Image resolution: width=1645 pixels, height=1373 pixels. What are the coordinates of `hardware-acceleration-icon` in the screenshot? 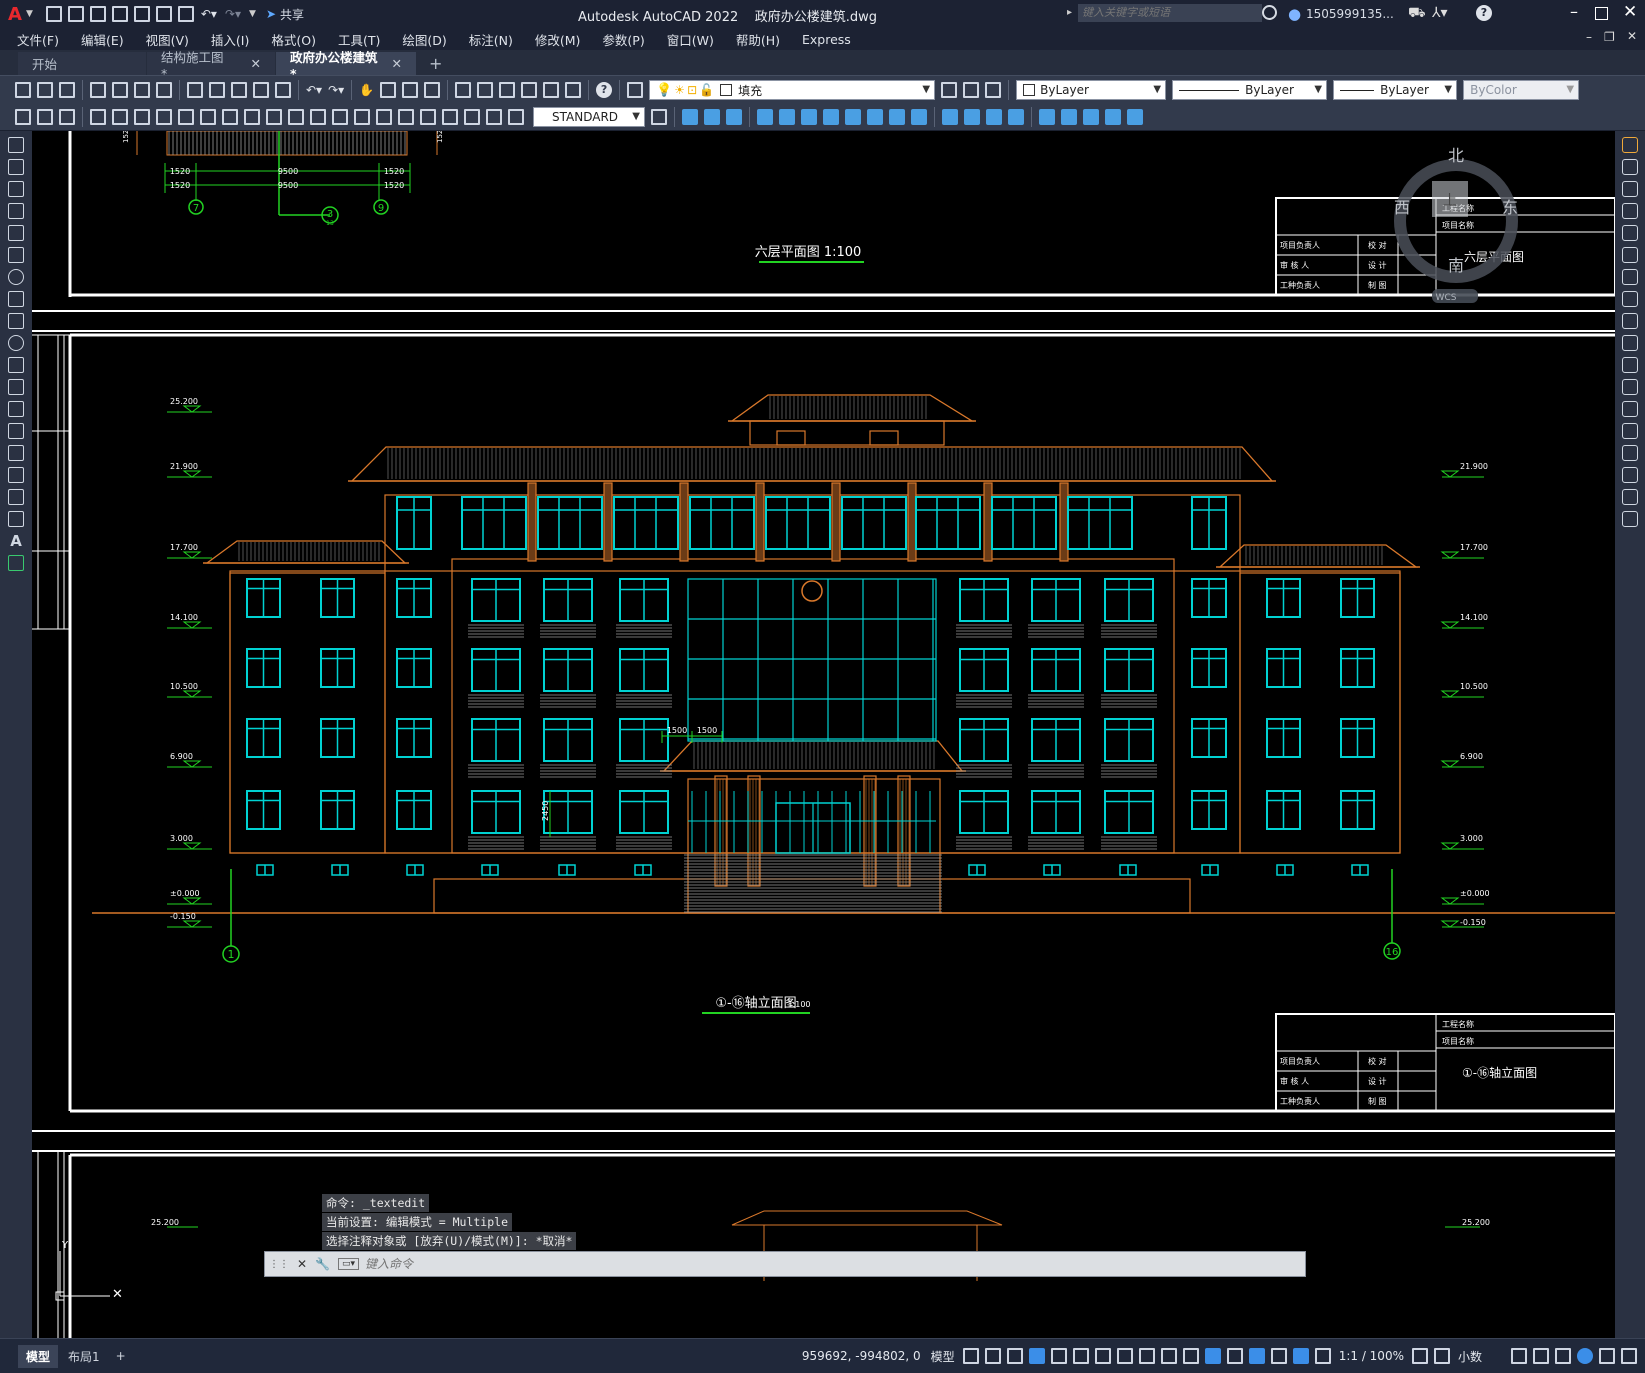 It's located at (1585, 1356).